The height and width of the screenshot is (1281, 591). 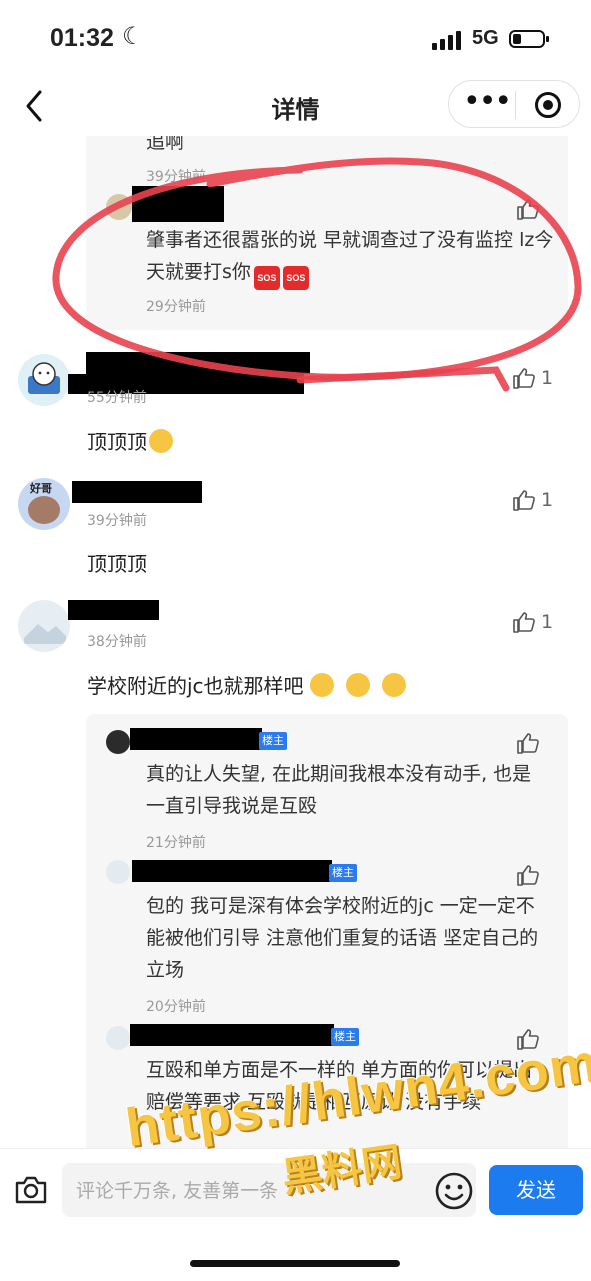 What do you see at coordinates (295, 1263) in the screenshot?
I see `home-indicator` at bounding box center [295, 1263].